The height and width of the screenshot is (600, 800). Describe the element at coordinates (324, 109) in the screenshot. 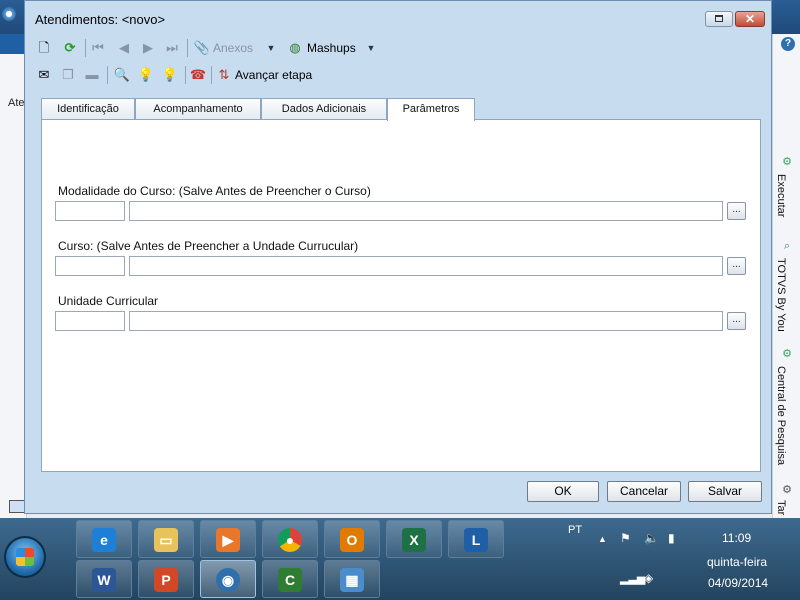

I see `tab-dados-adicionais: Dados Adicionais` at that location.